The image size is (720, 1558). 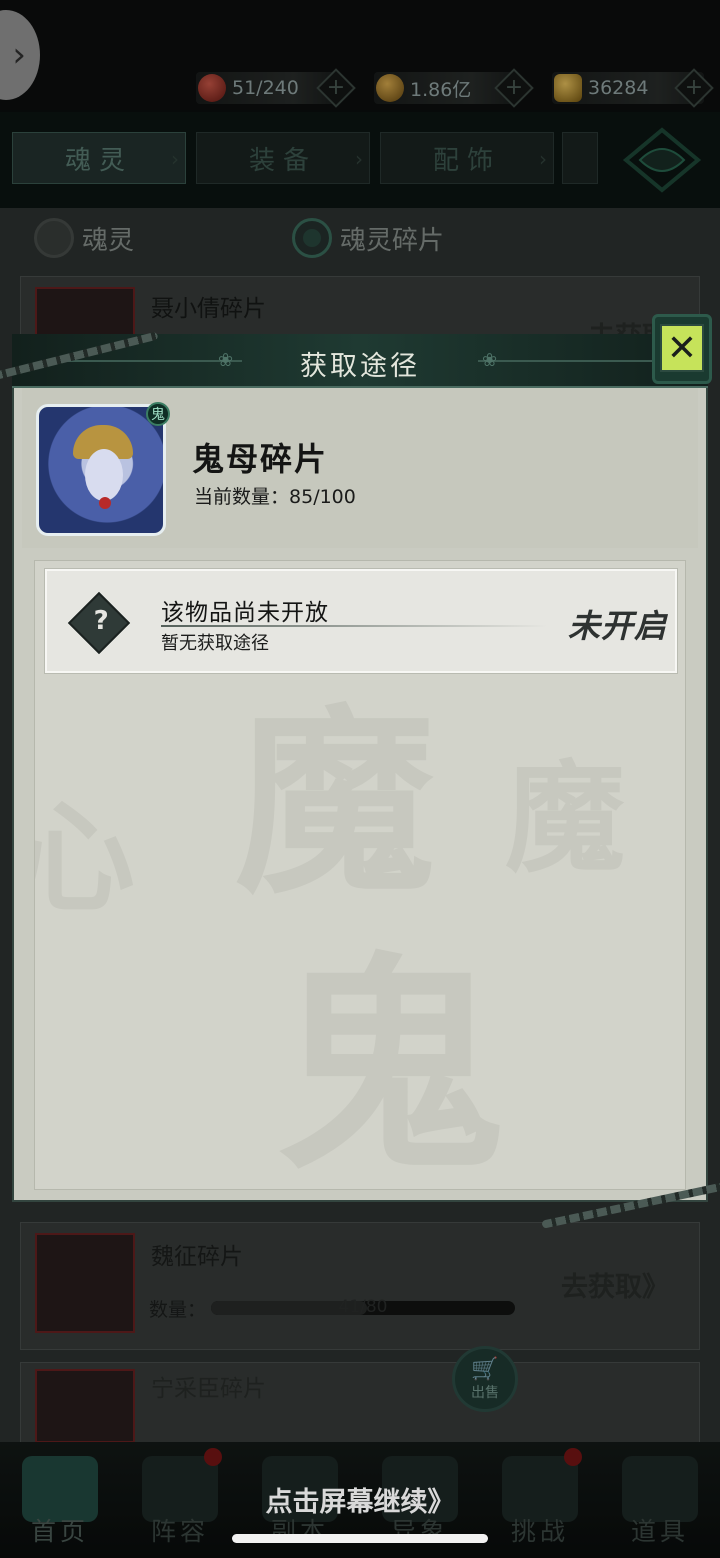 What do you see at coordinates (565, 818) in the screenshot?
I see `watermark-char: 魔` at bounding box center [565, 818].